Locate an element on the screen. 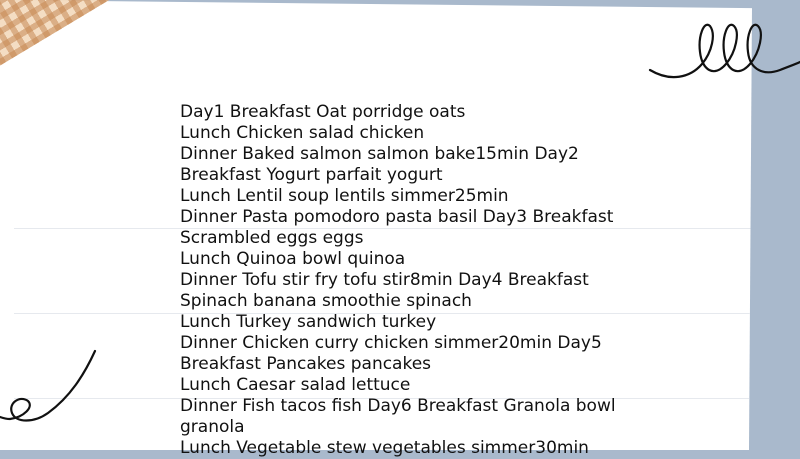 The image size is (800, 459). squiggle-doodle is located at coordinates (724, 51).